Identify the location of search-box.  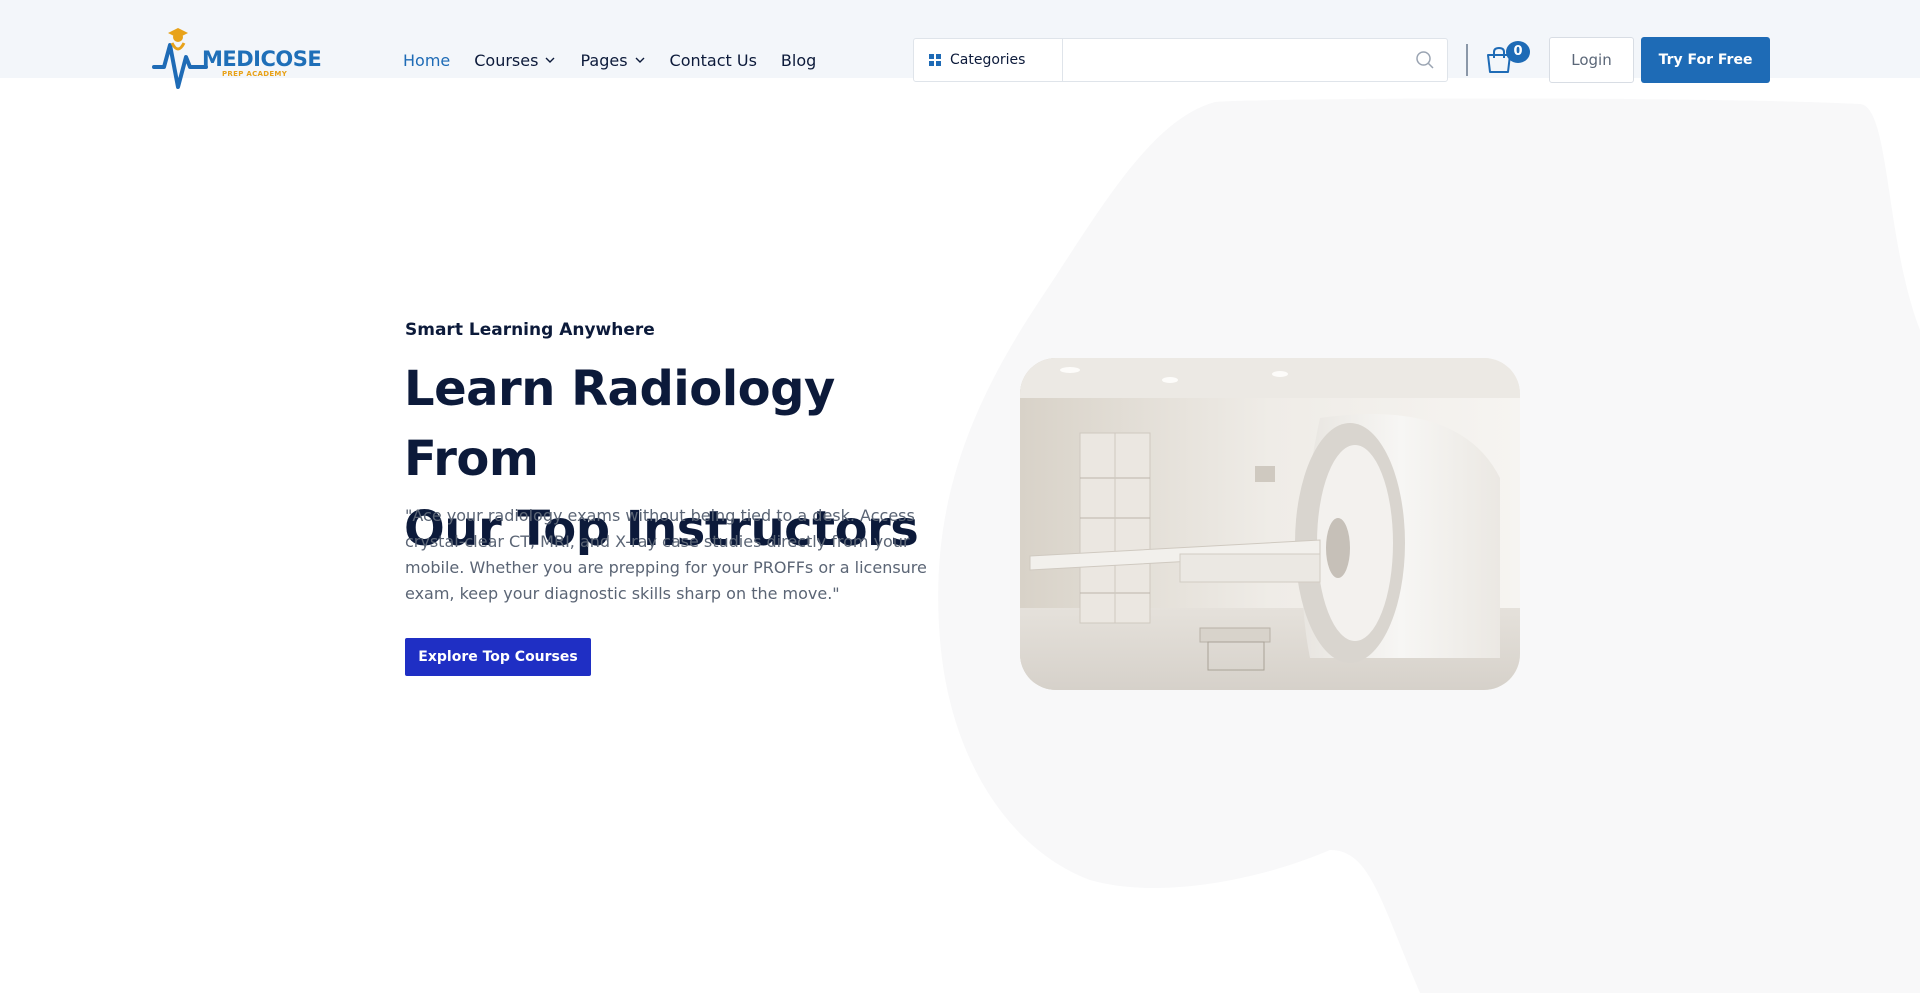
(1255, 60).